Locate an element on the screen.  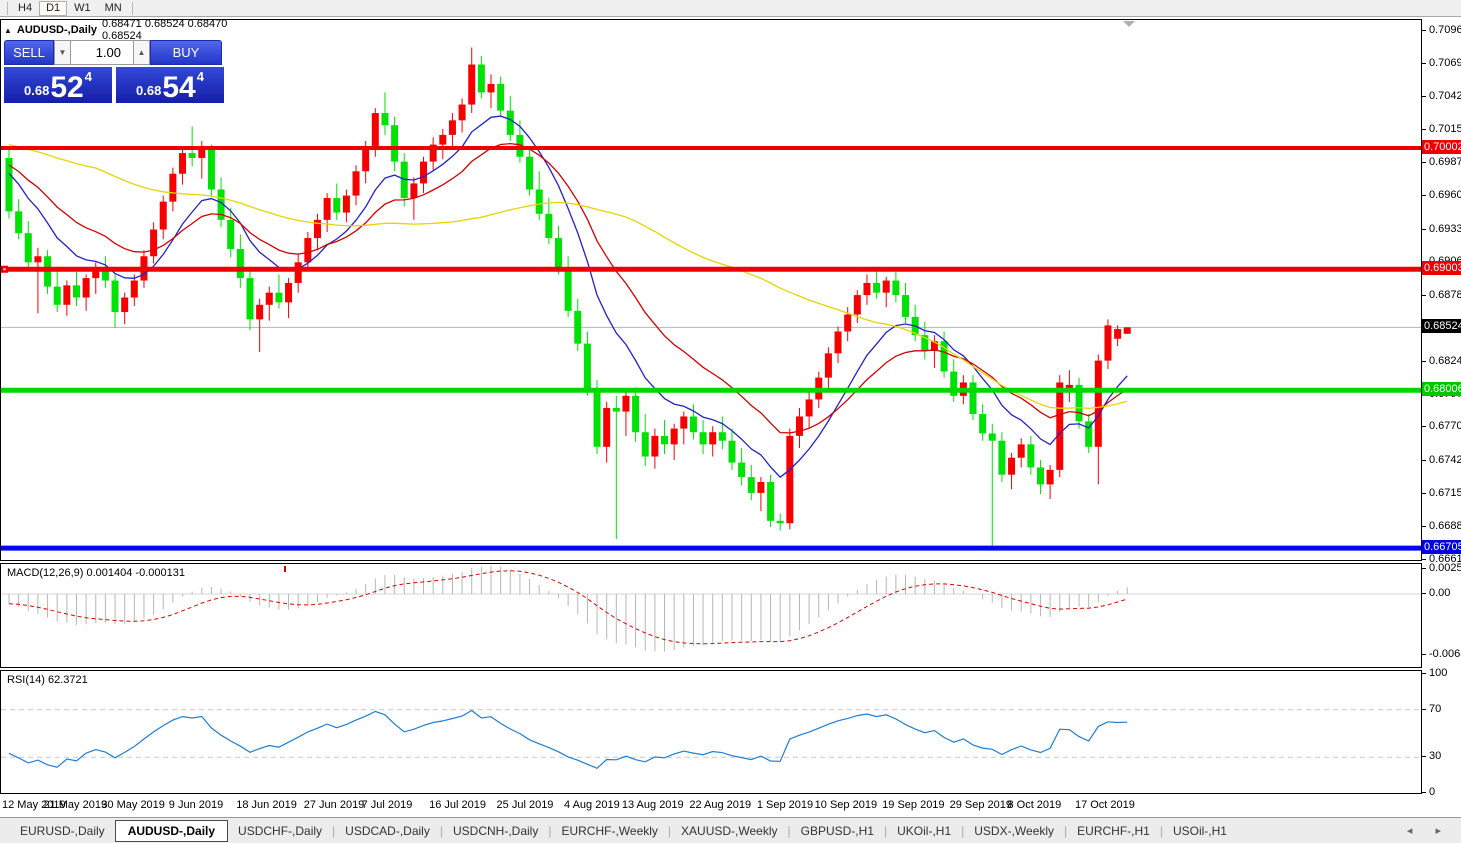
date-axis-label: 17 Oct 2019 is located at coordinates (1104, 805).